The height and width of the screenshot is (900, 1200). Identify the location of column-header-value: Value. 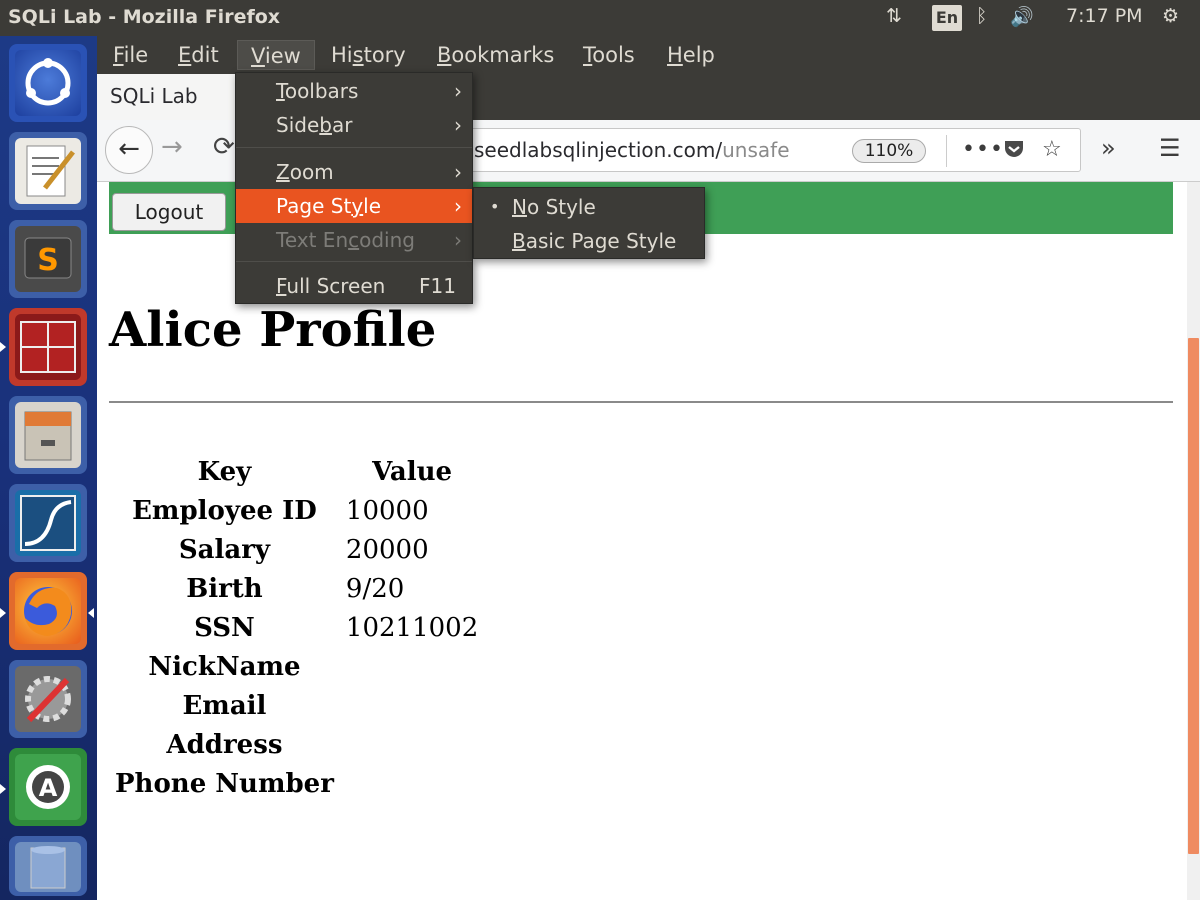
(412, 471).